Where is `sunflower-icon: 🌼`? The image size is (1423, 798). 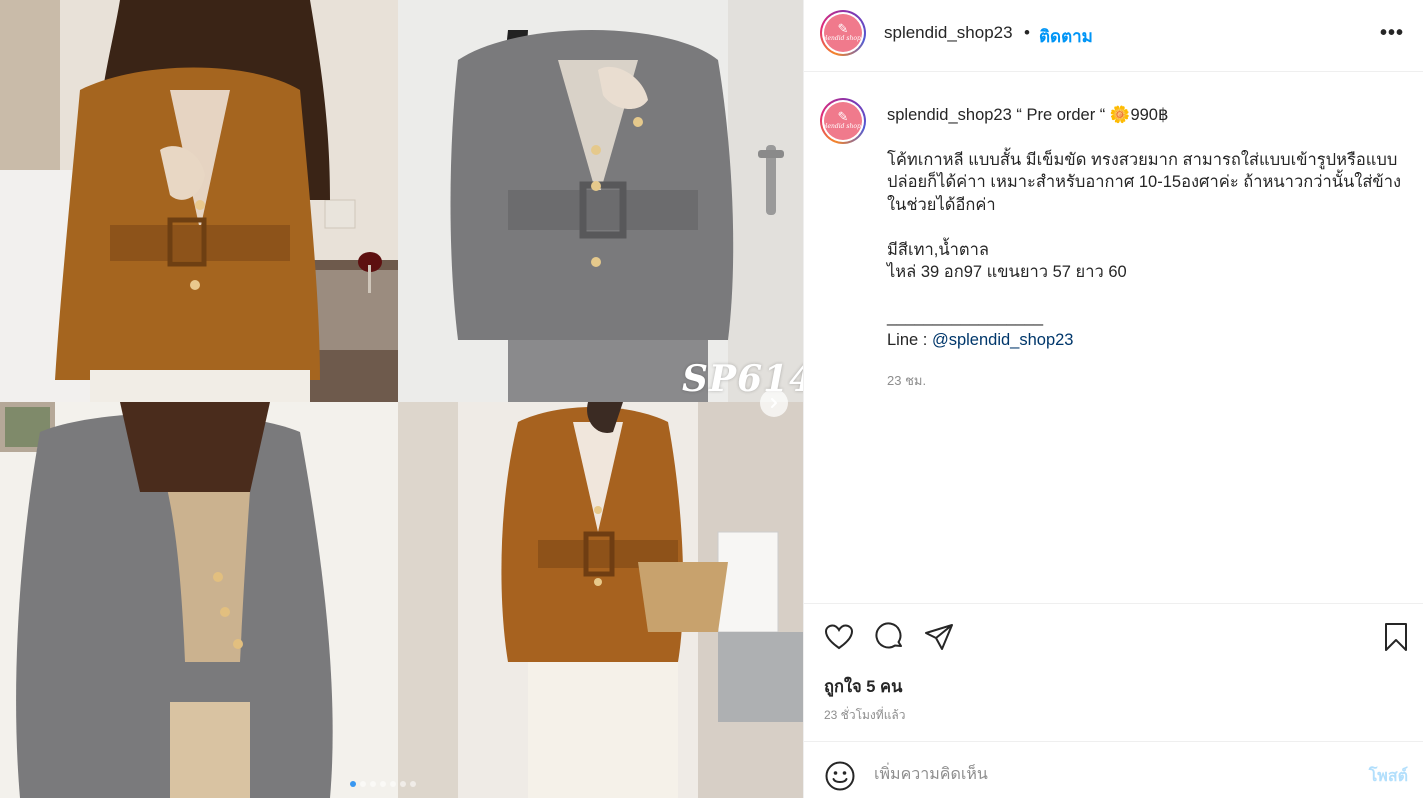 sunflower-icon: 🌼 is located at coordinates (1120, 115).